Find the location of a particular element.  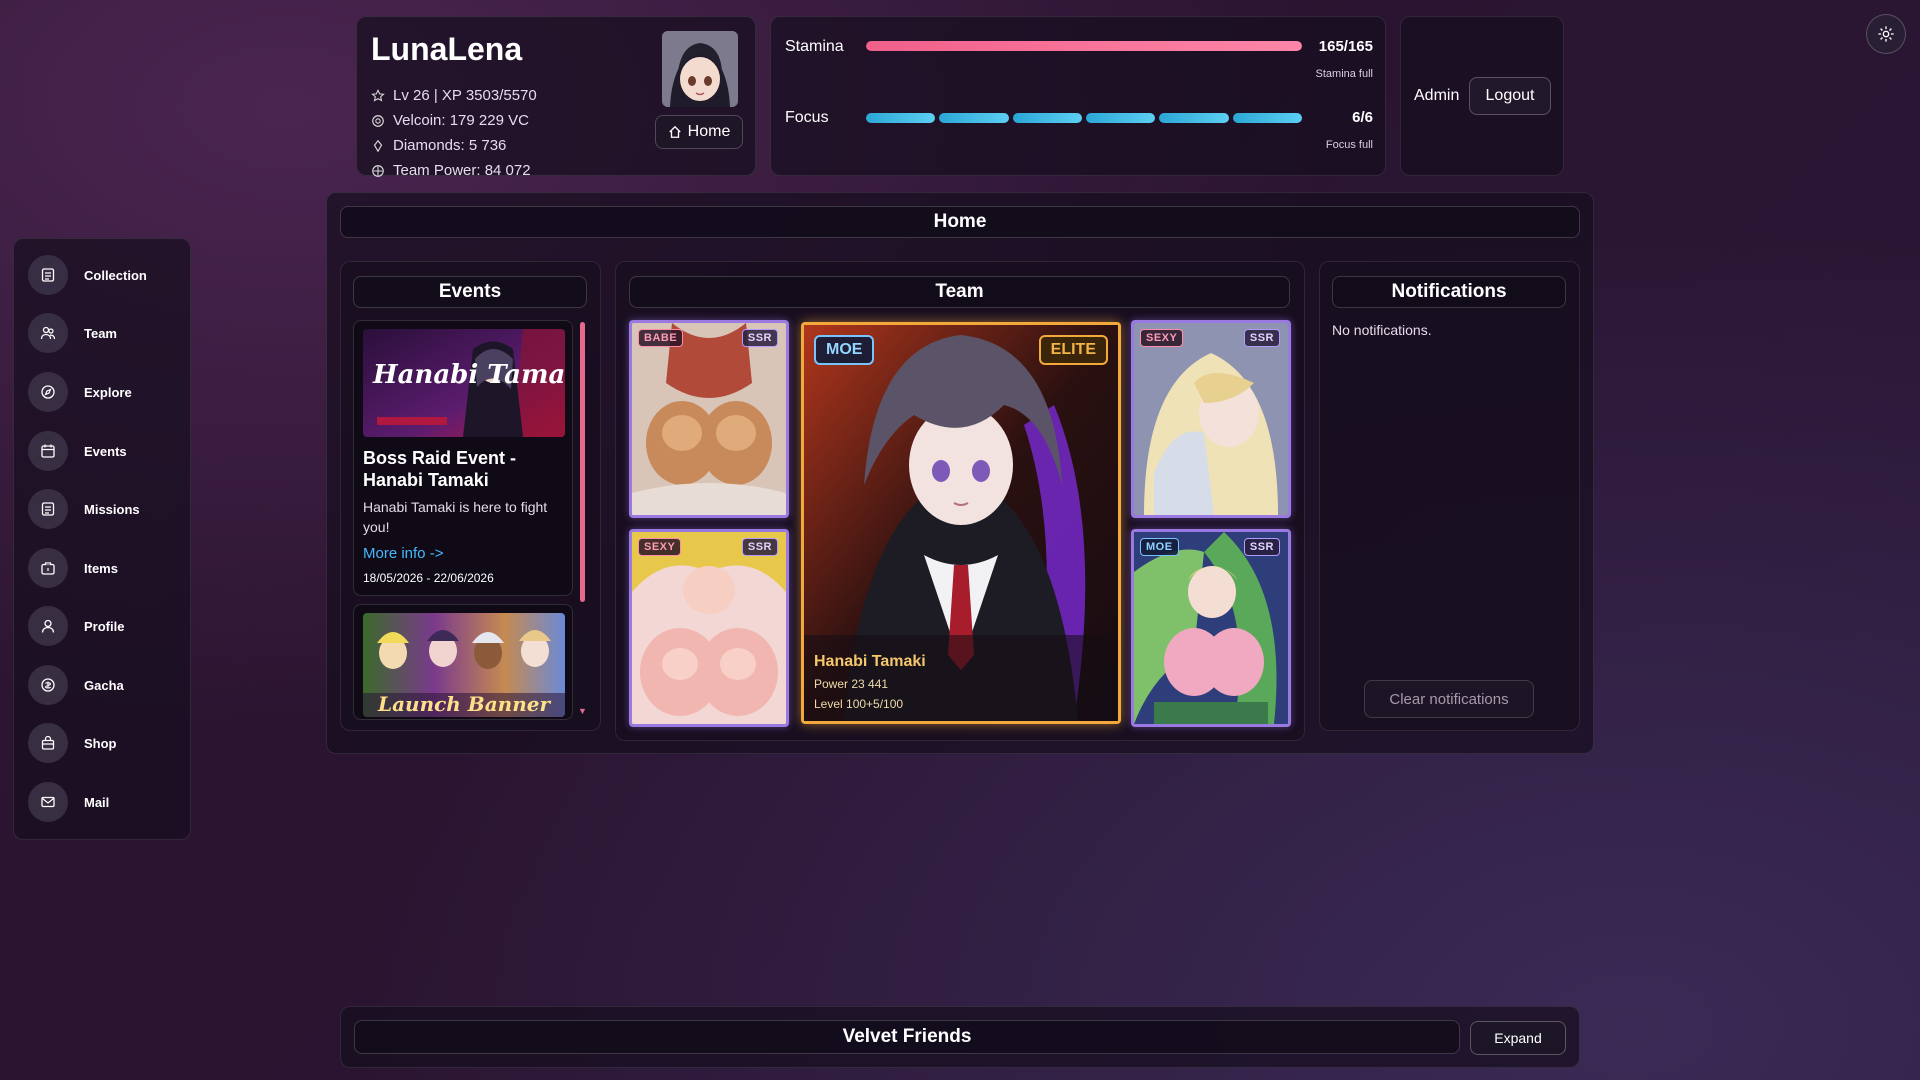

team-member-card: BABE SSR is located at coordinates (709, 419).